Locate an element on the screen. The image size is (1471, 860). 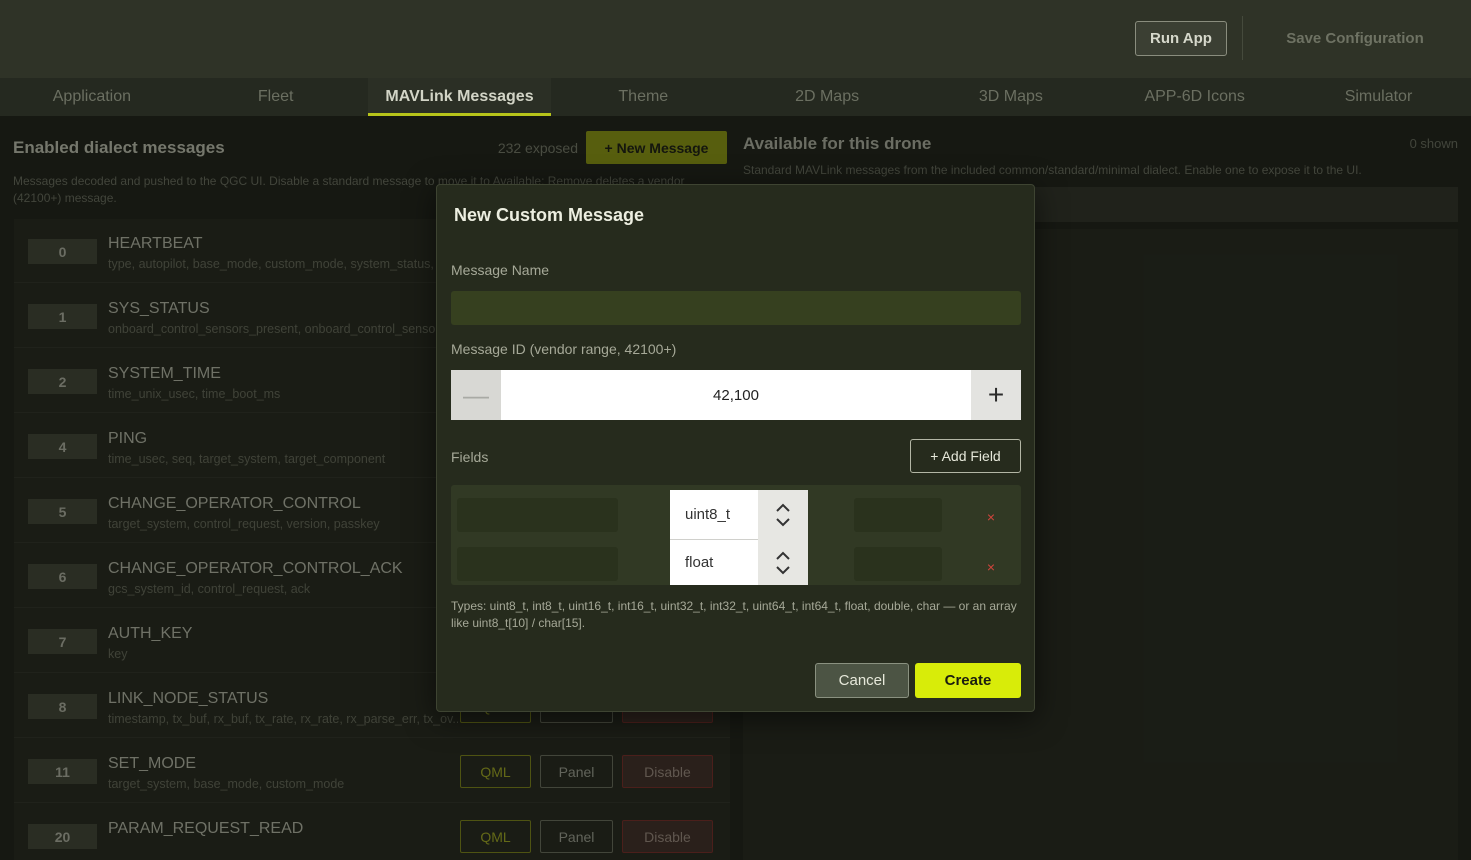
message-id-label: Message ID (vendor range, 42100+) is located at coordinates (564, 349).